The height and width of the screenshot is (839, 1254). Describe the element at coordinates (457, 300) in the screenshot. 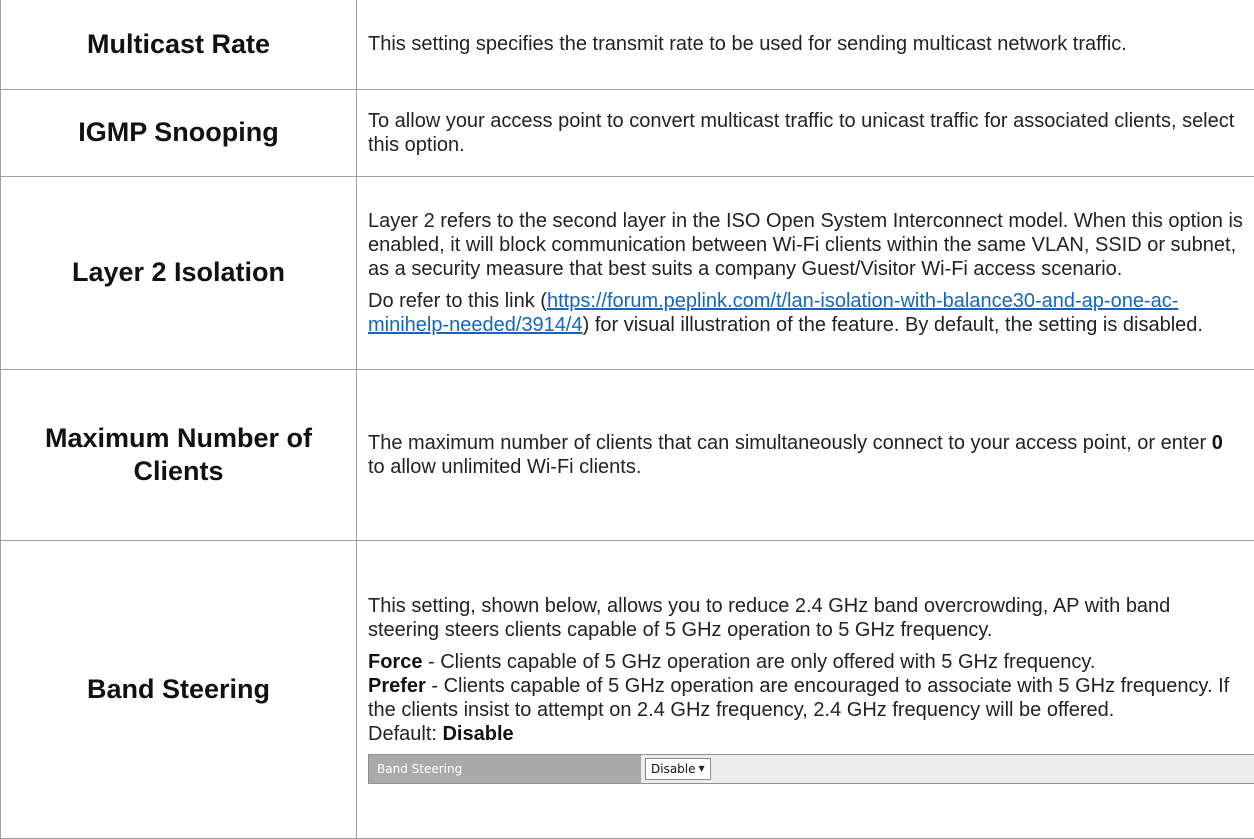

I see `text-before-link: Do refer to this link (` at that location.